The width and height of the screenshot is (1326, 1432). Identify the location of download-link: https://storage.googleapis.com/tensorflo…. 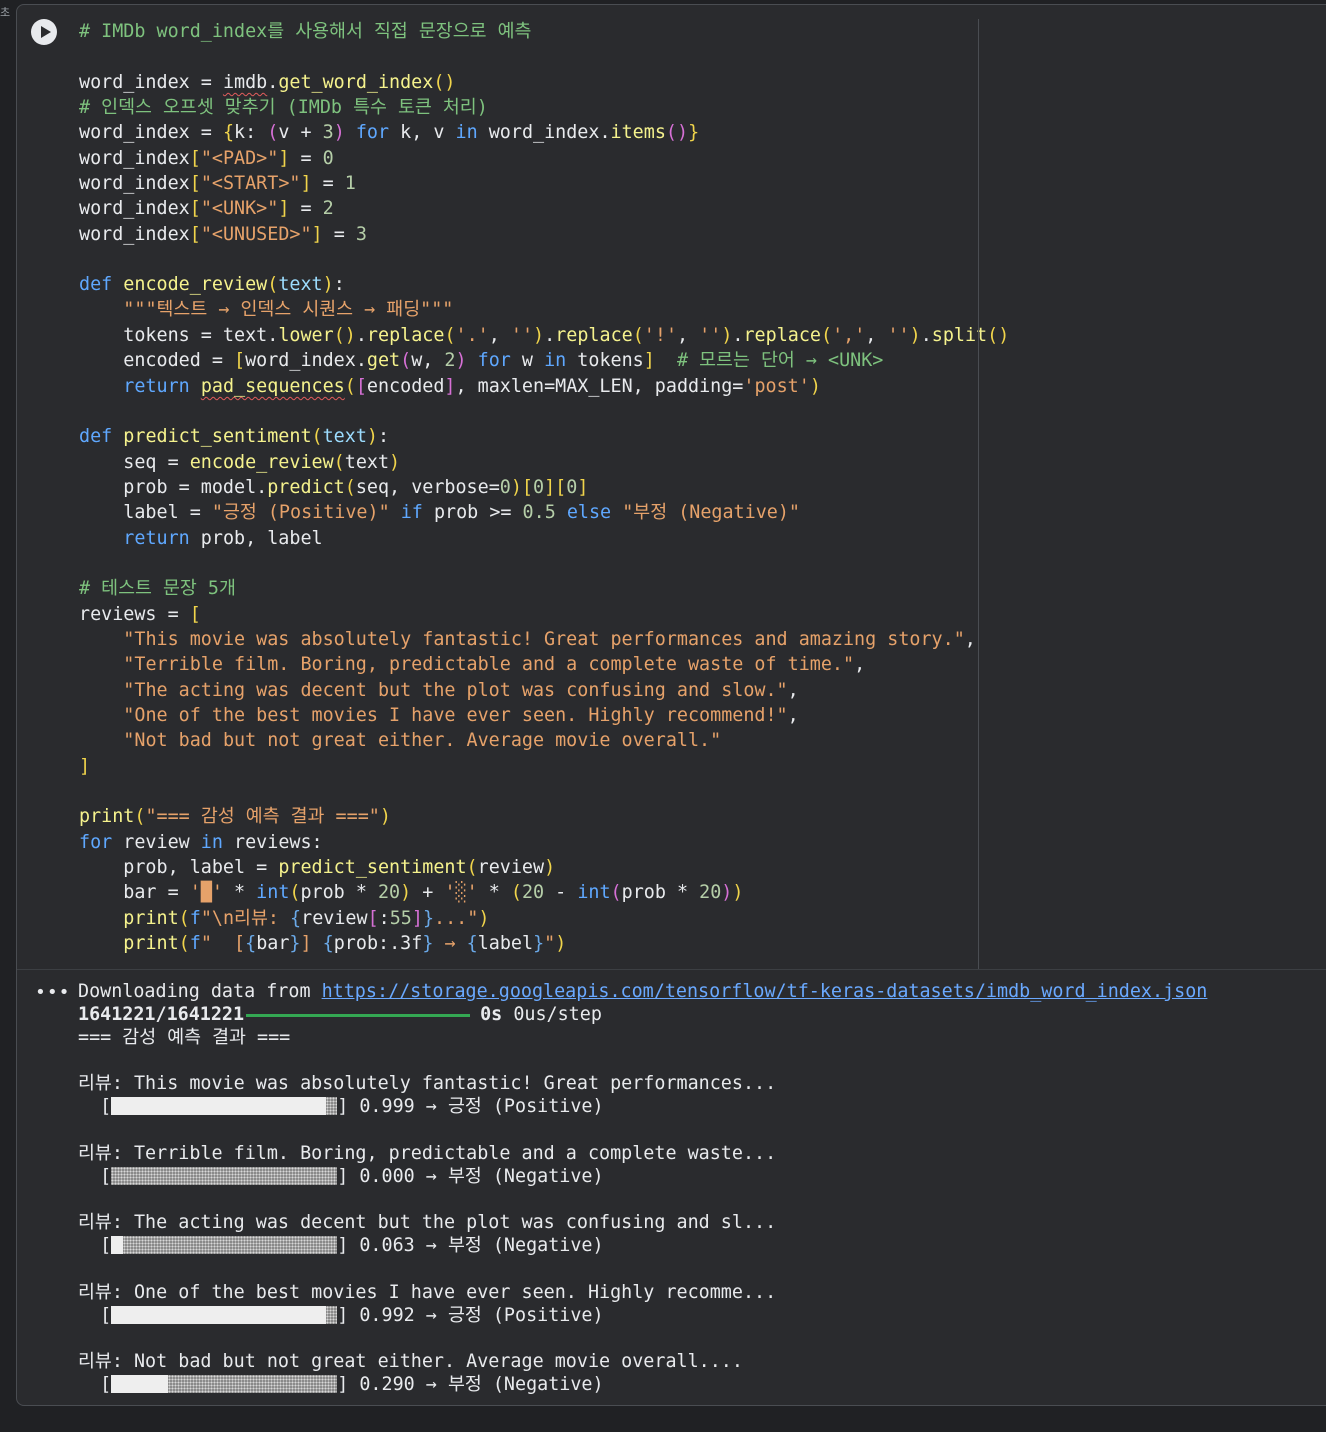
(765, 991).